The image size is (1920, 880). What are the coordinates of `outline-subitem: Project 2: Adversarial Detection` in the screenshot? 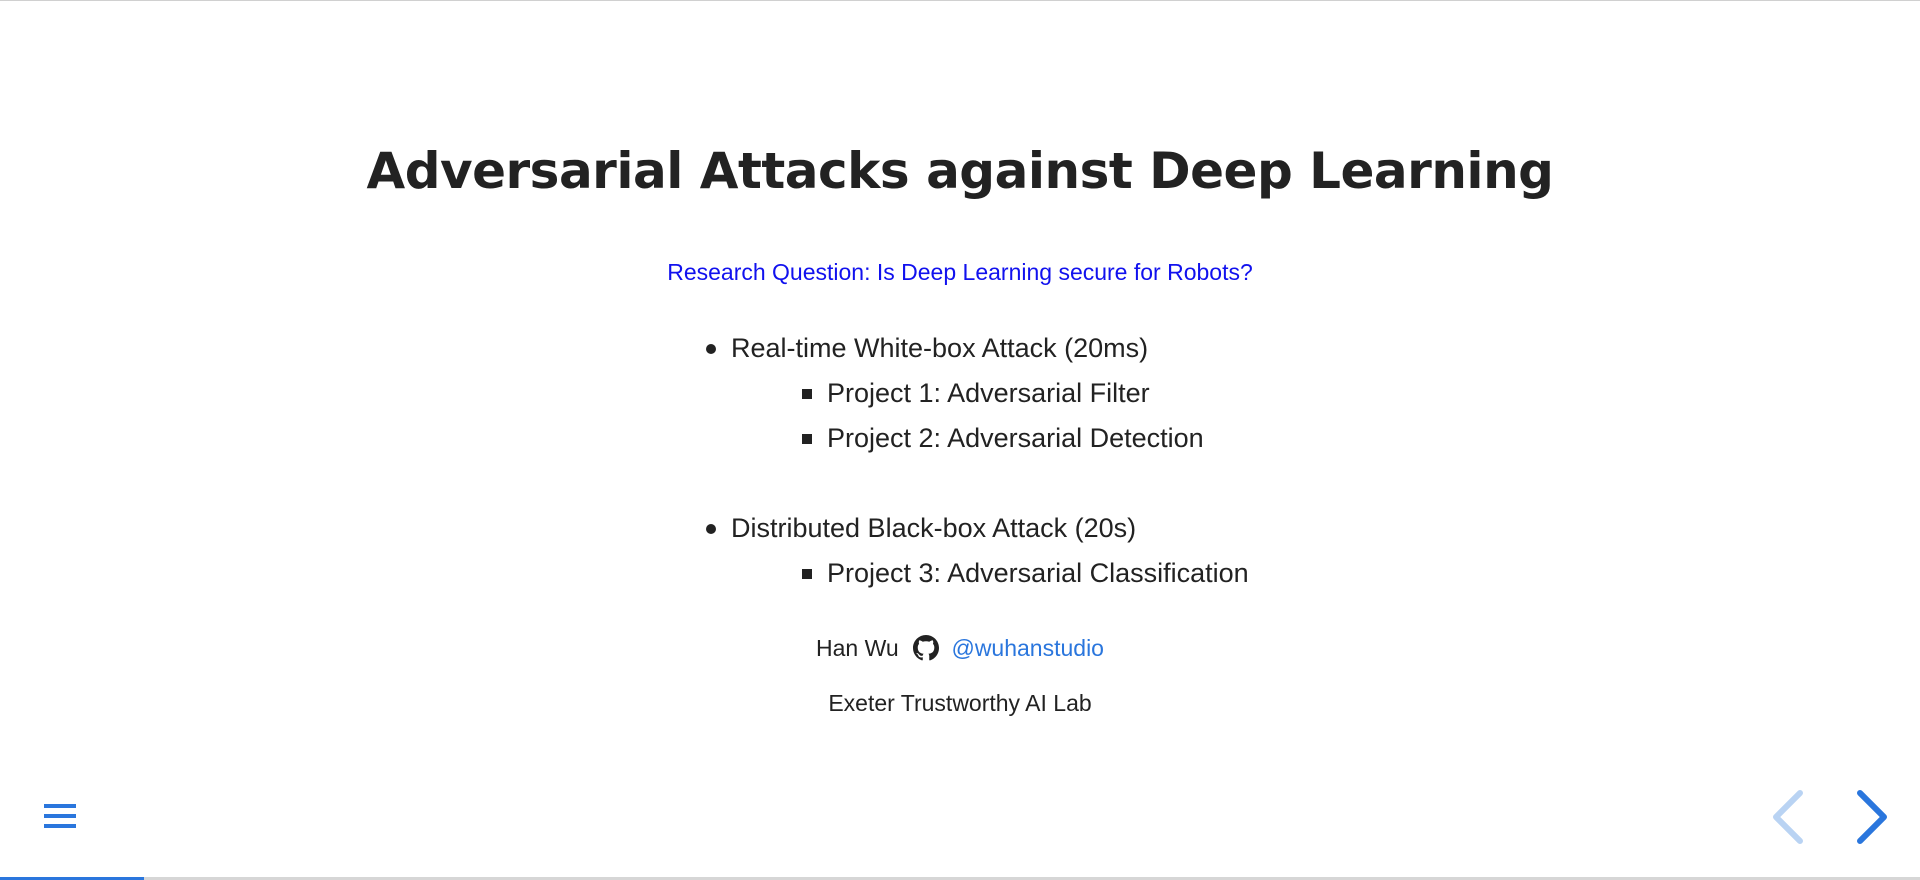 It's located at (1055, 438).